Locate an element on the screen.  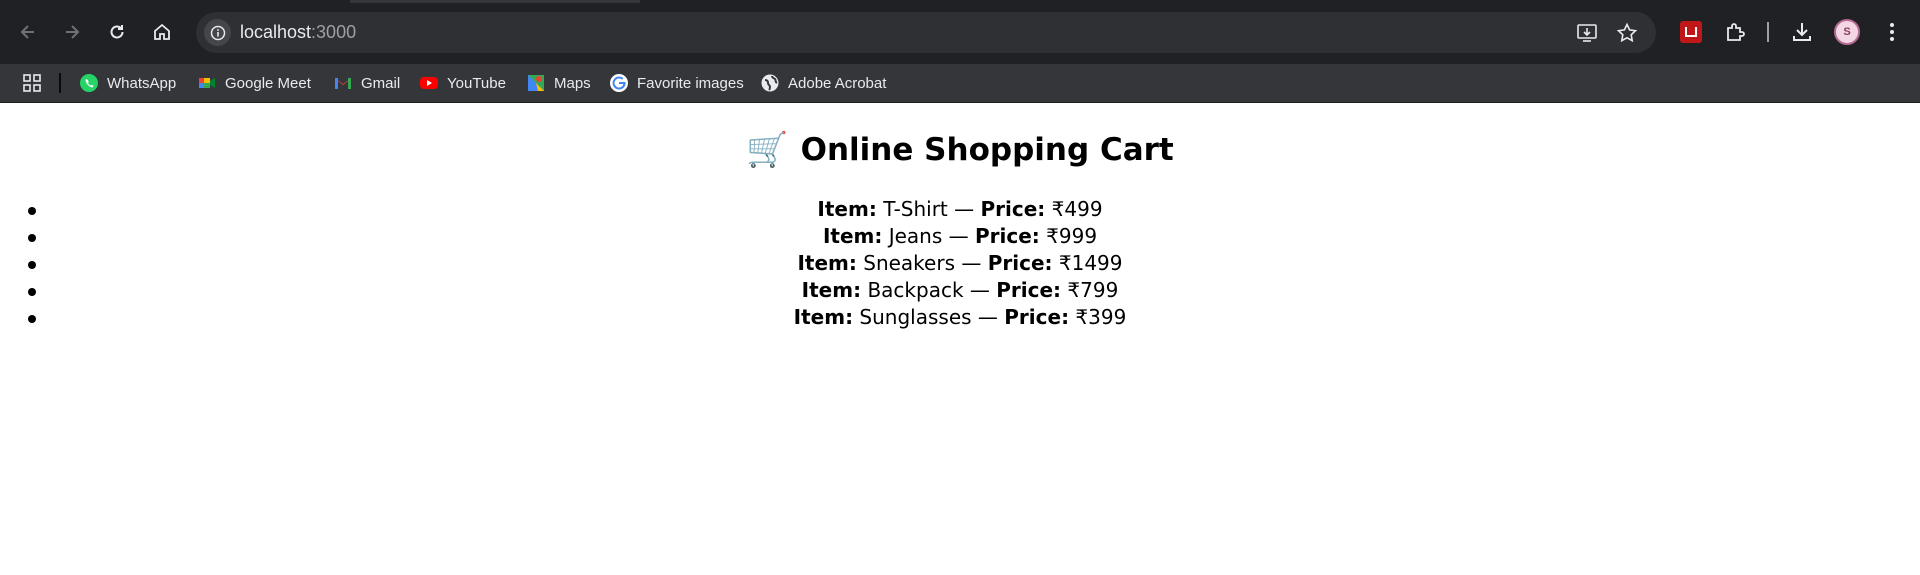
url-text: localhost:3000 is located at coordinates (298, 32).